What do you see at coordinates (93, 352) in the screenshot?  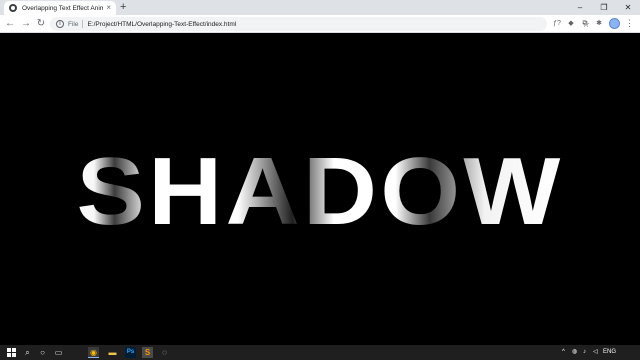 I see `chrome-icon: ◉` at bounding box center [93, 352].